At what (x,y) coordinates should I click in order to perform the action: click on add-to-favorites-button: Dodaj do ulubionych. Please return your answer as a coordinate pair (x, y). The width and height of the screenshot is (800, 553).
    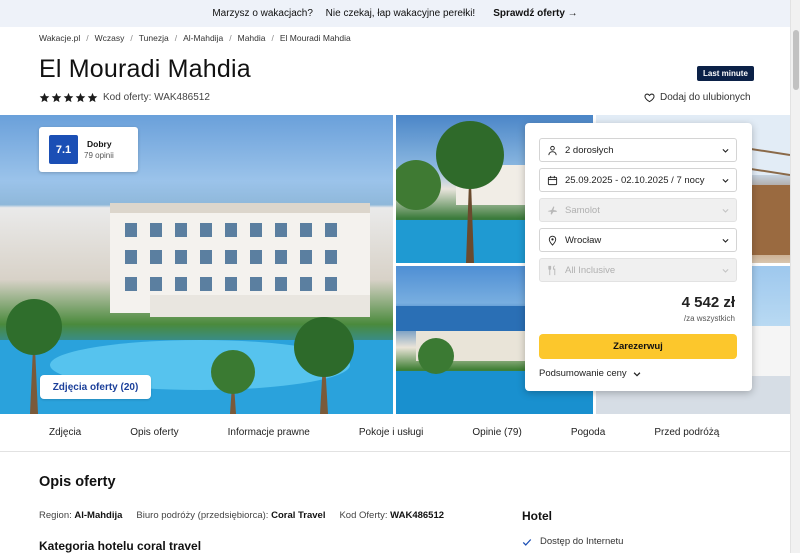
    Looking at the image, I should click on (697, 97).